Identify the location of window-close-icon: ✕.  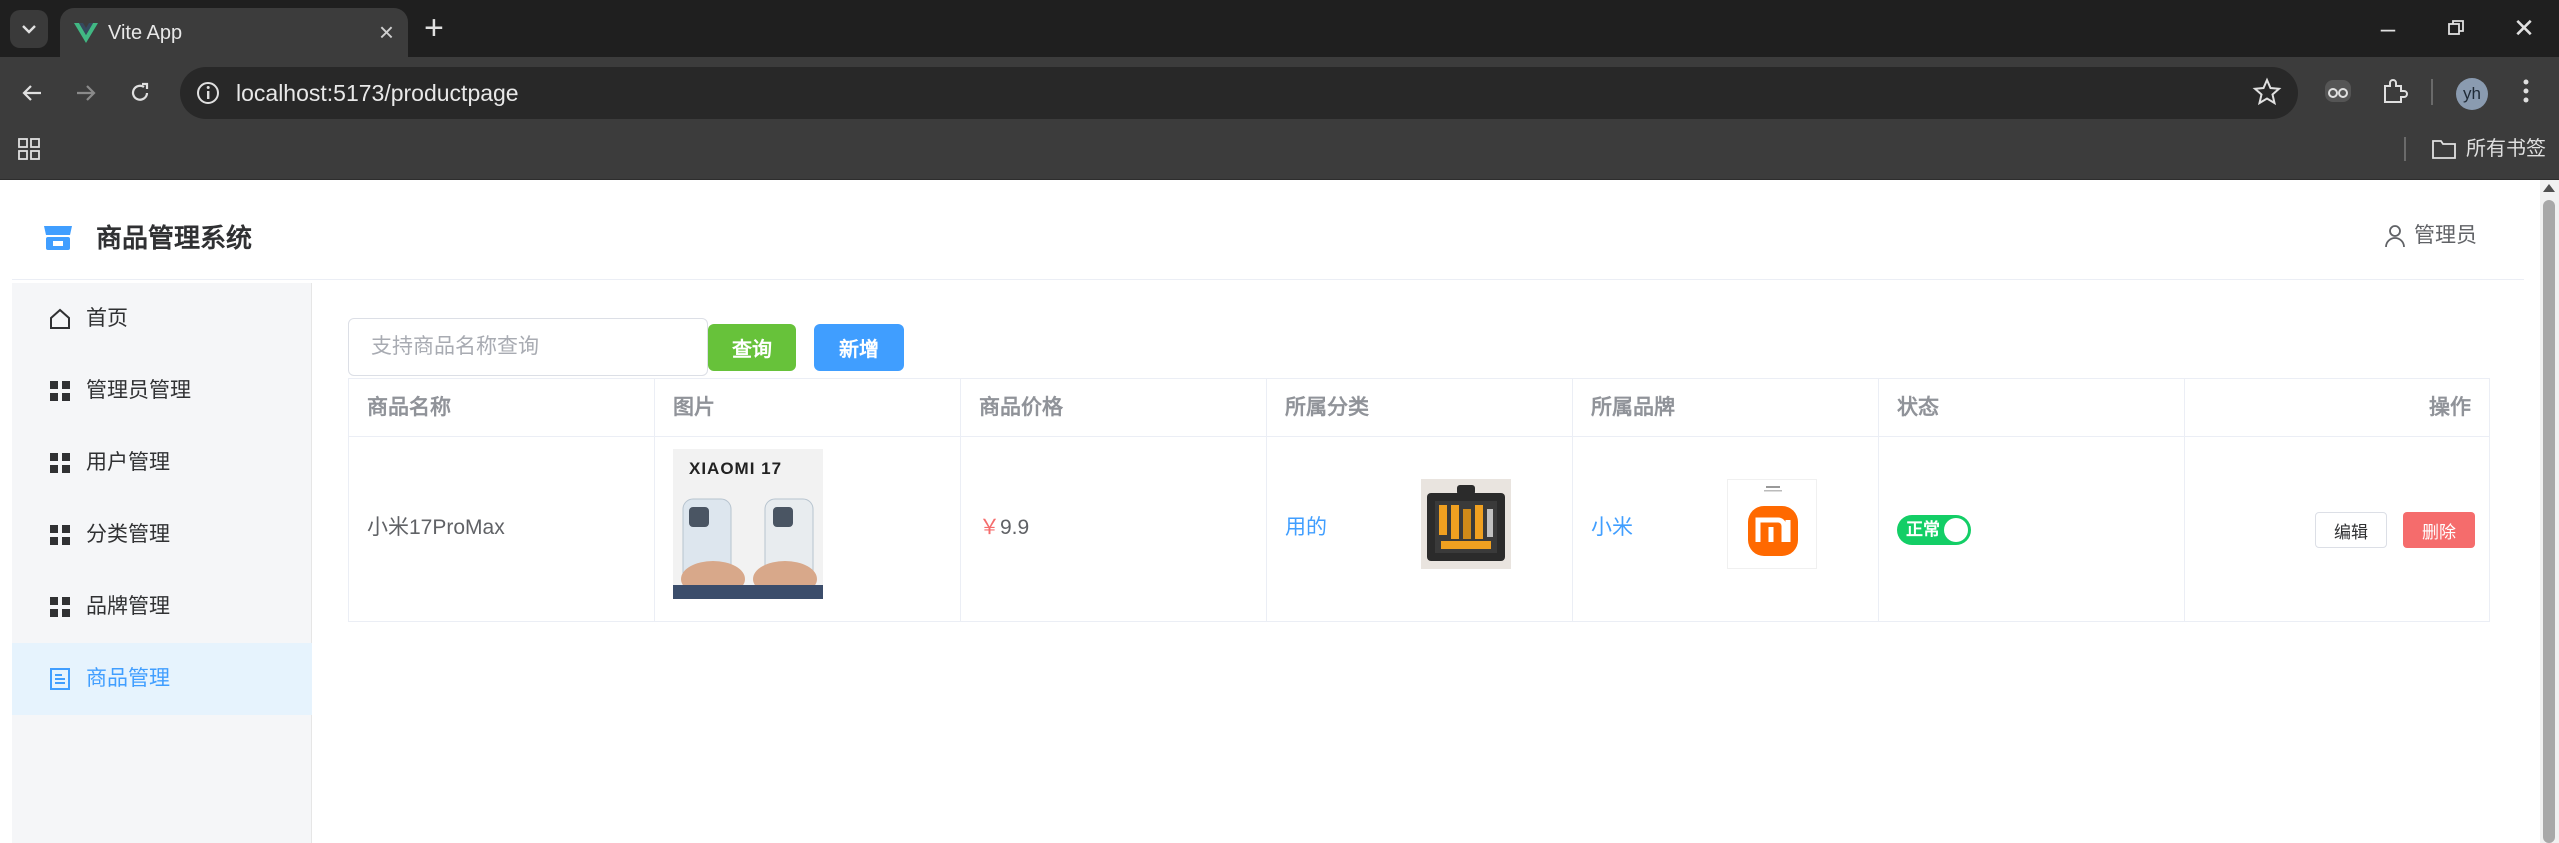
(2524, 28).